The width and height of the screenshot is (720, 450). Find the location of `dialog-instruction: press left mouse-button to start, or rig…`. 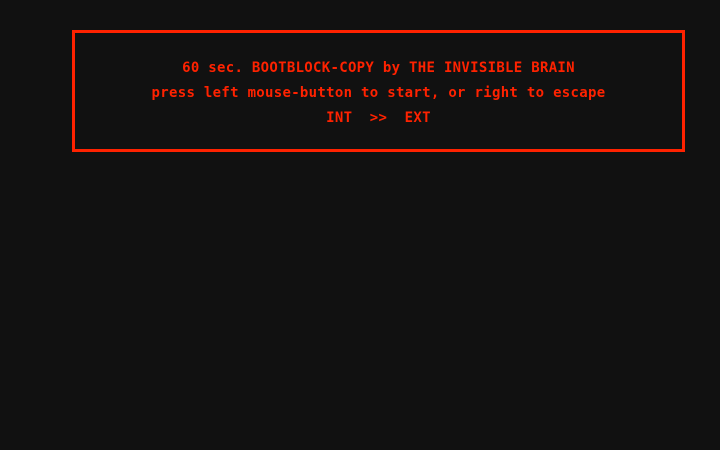

dialog-instruction: press left mouse-button to start, or rig… is located at coordinates (378, 93).